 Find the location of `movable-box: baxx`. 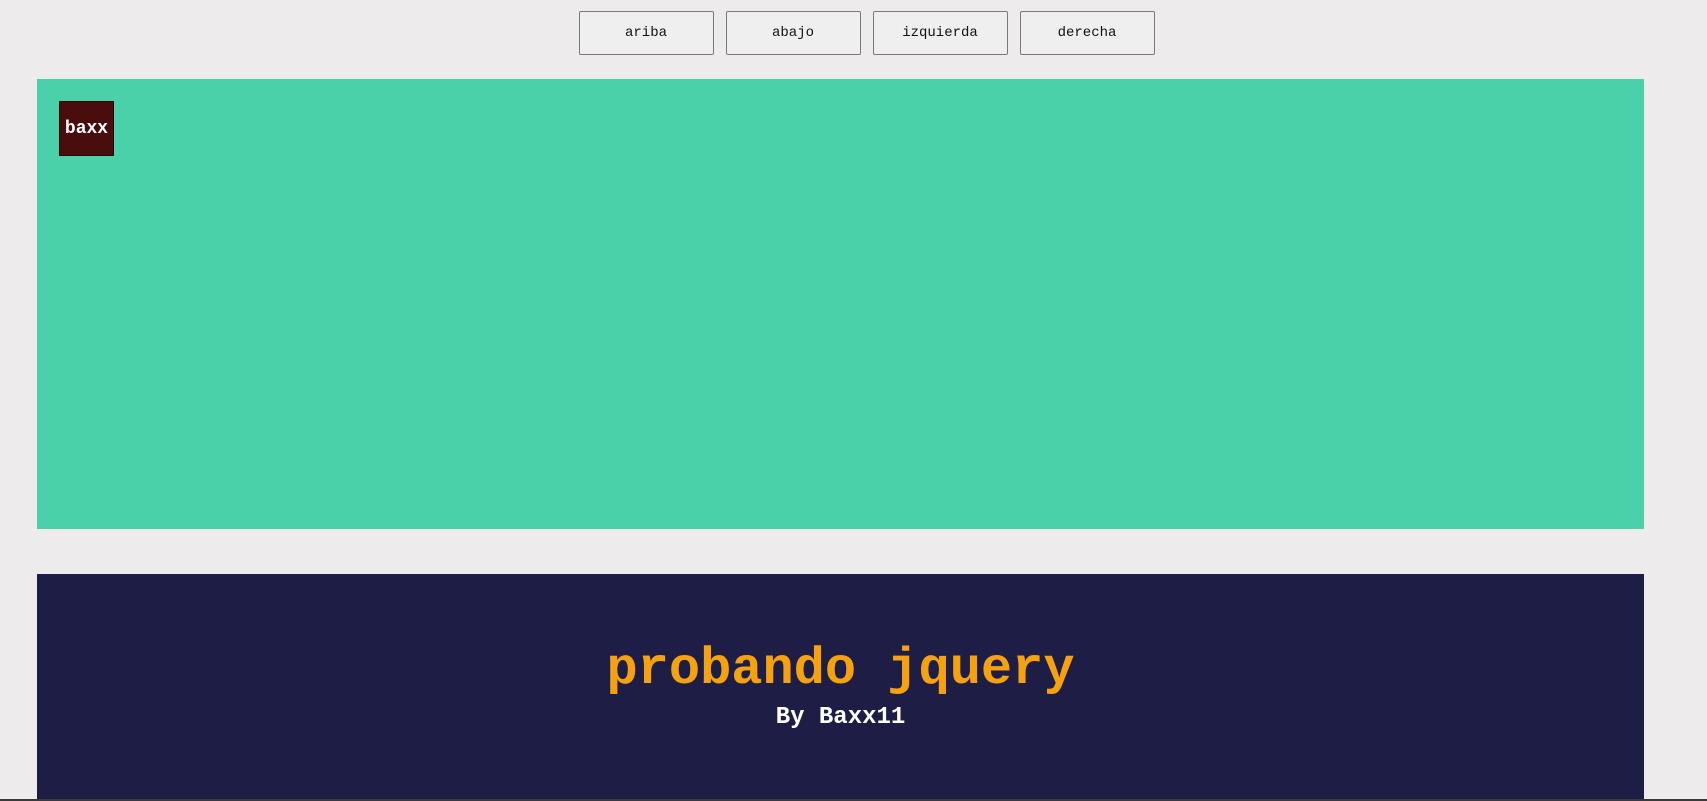

movable-box: baxx is located at coordinates (86, 128).